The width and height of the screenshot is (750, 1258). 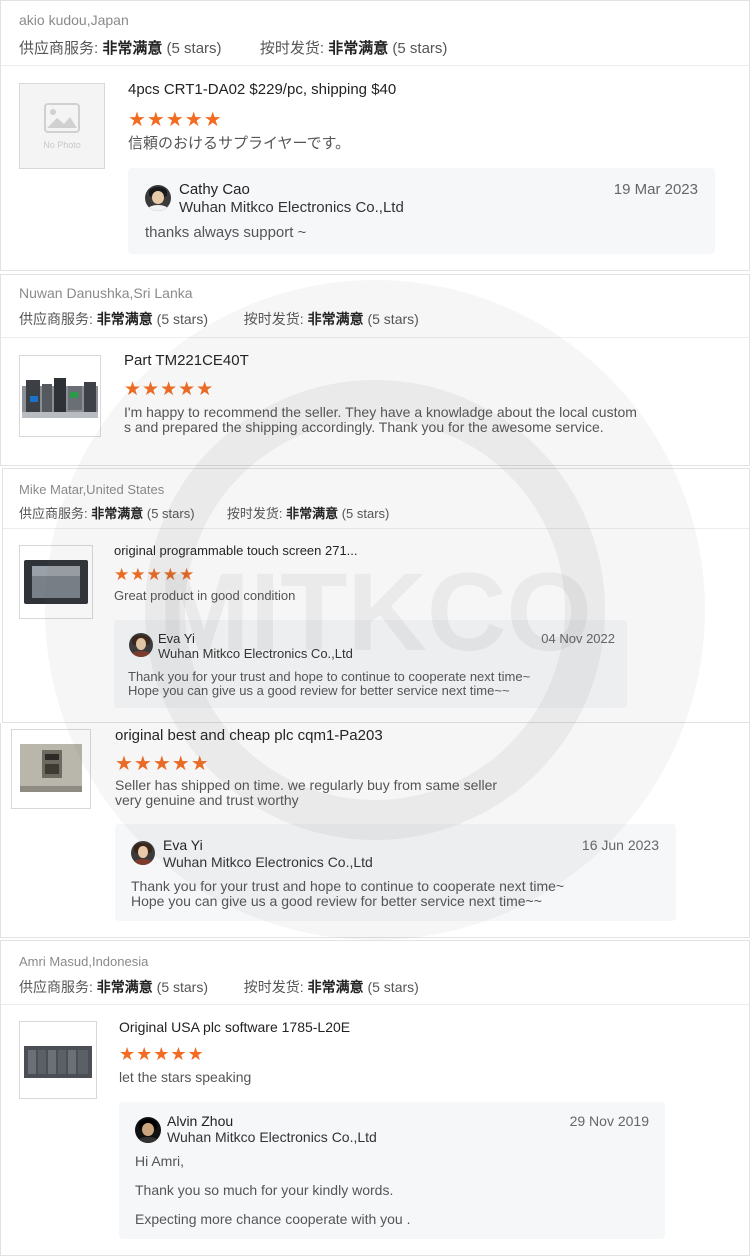 What do you see at coordinates (74, 20) in the screenshot?
I see `buyer-name: akio kudou,Japan` at bounding box center [74, 20].